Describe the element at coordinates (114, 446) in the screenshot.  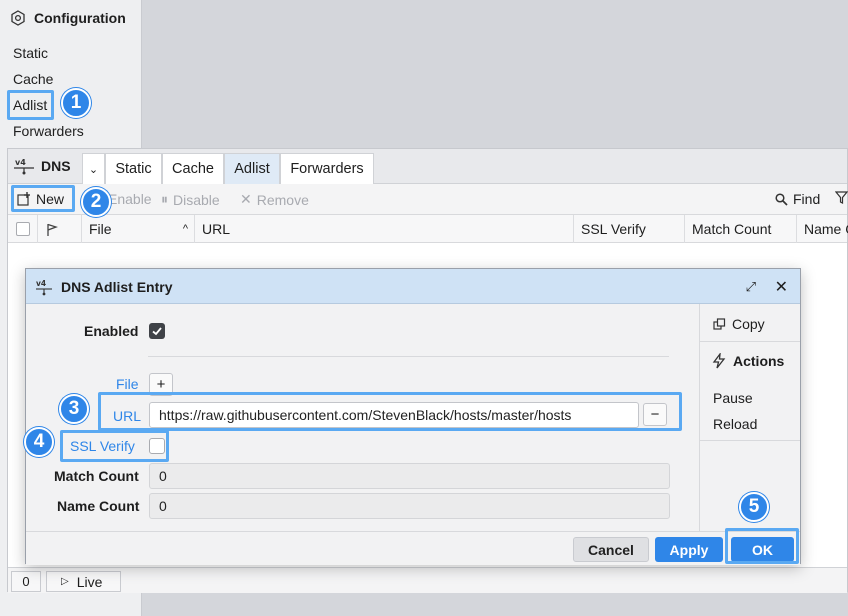
I see `highlight-ssl-verify` at that location.